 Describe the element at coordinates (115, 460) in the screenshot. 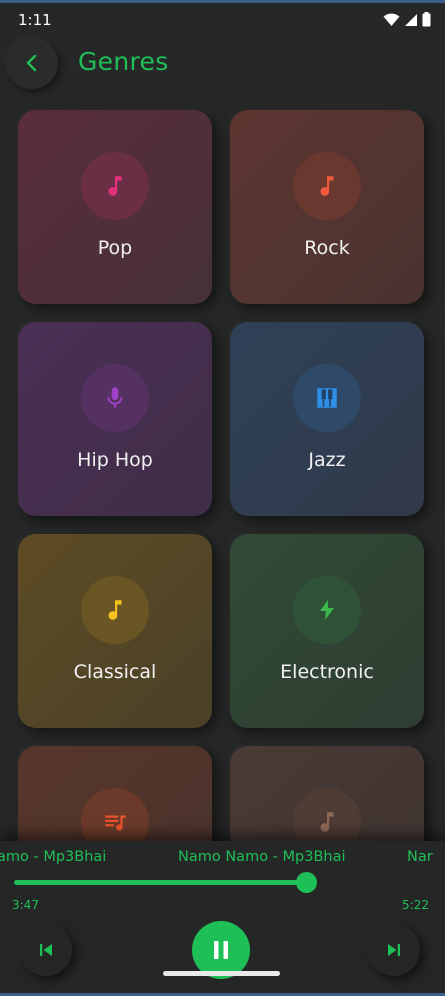

I see `genre-label: Hip Hop` at that location.